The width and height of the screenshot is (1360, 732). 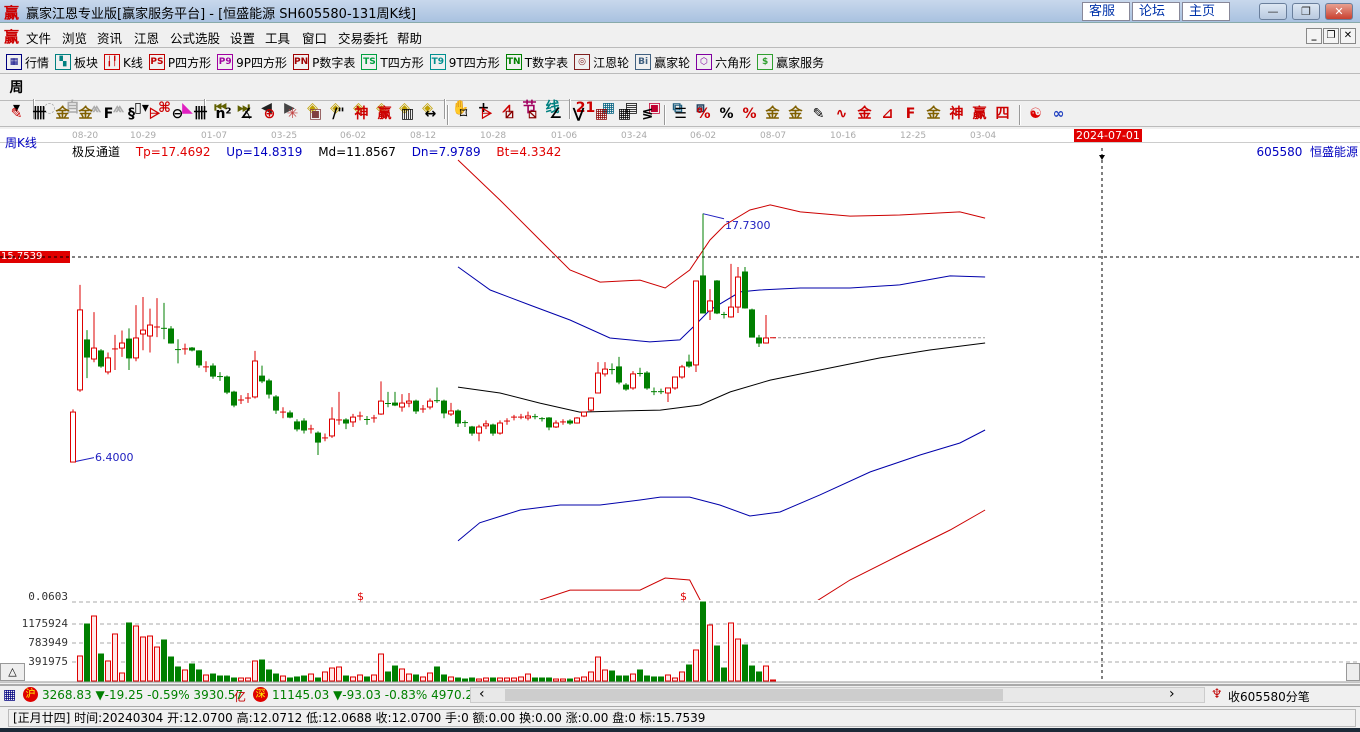 I want to click on indicator-bt: Bt=4.3342, so click(x=529, y=152).